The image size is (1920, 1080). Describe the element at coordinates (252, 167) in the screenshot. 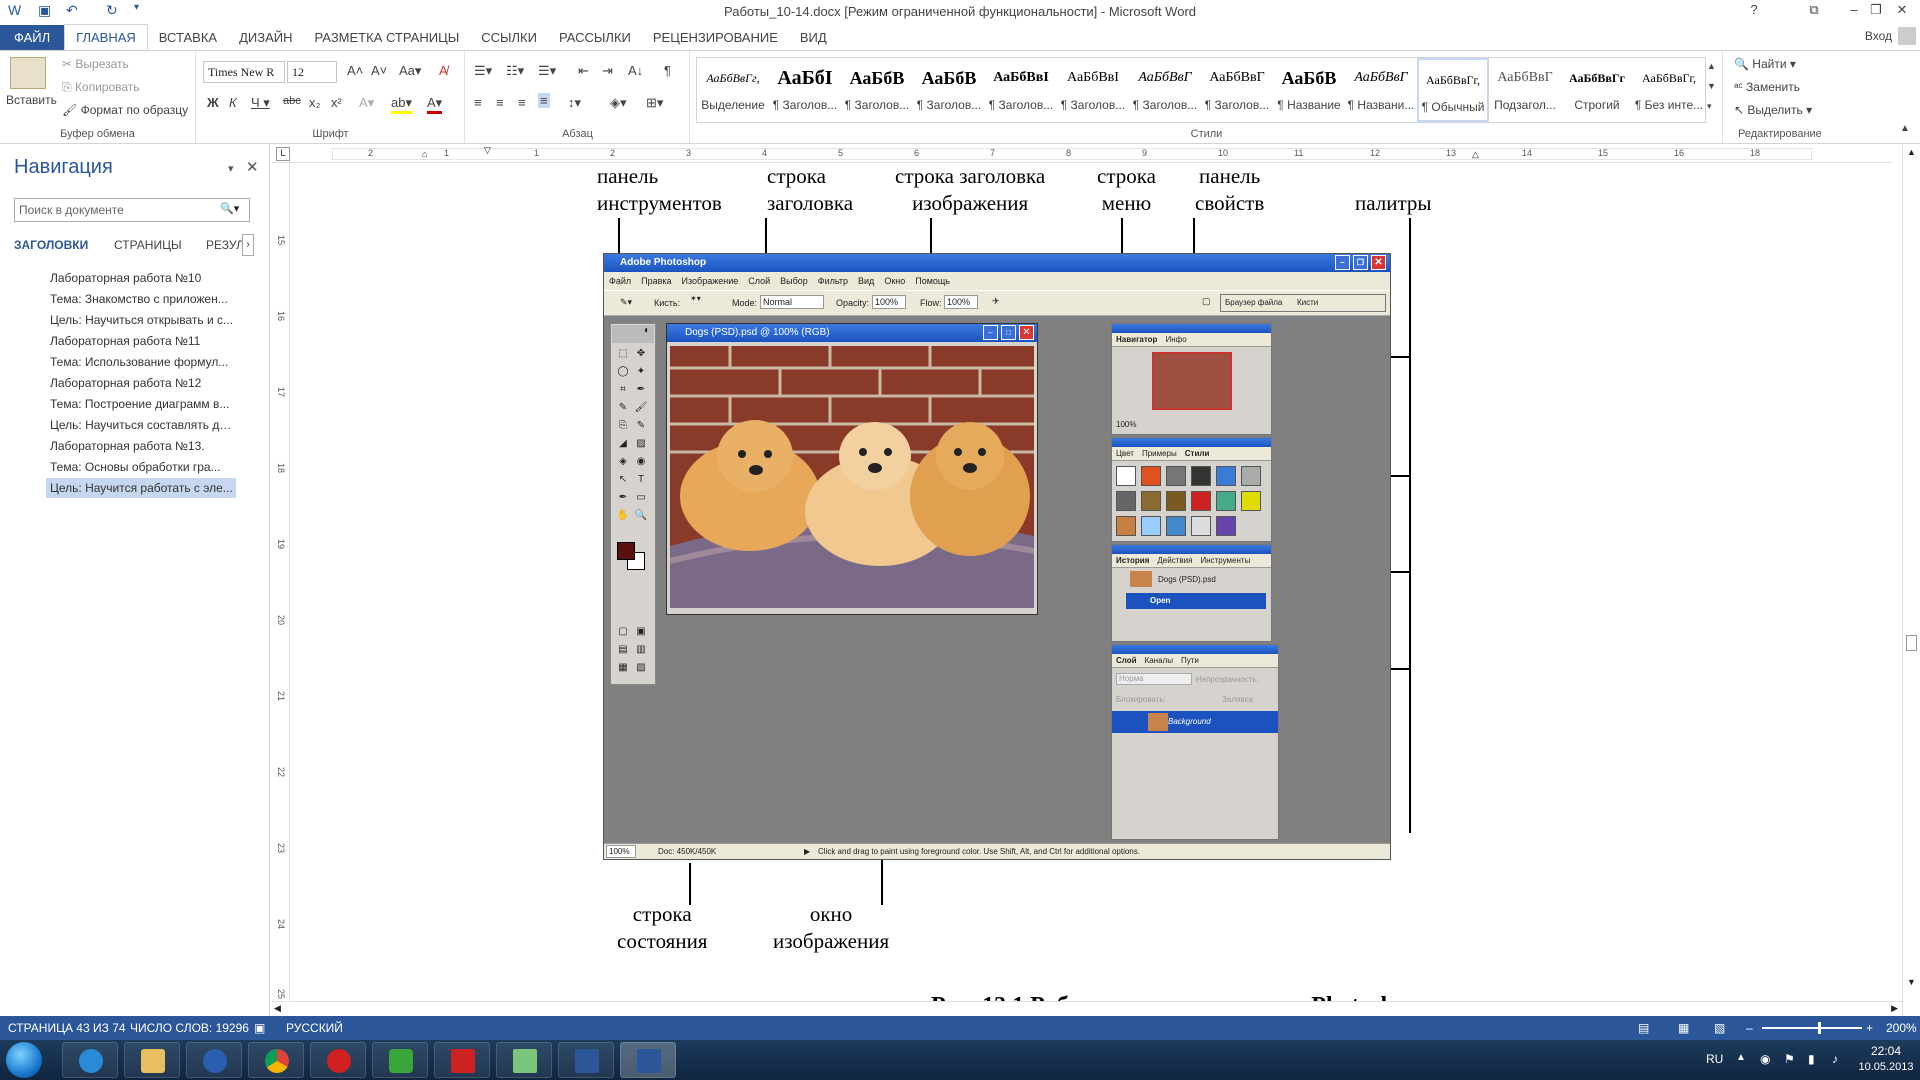

I see `close-nav-icon: ✕` at that location.